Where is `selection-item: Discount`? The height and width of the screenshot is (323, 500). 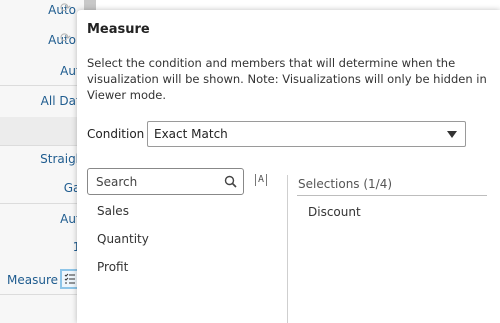
selection-item: Discount is located at coordinates (334, 212).